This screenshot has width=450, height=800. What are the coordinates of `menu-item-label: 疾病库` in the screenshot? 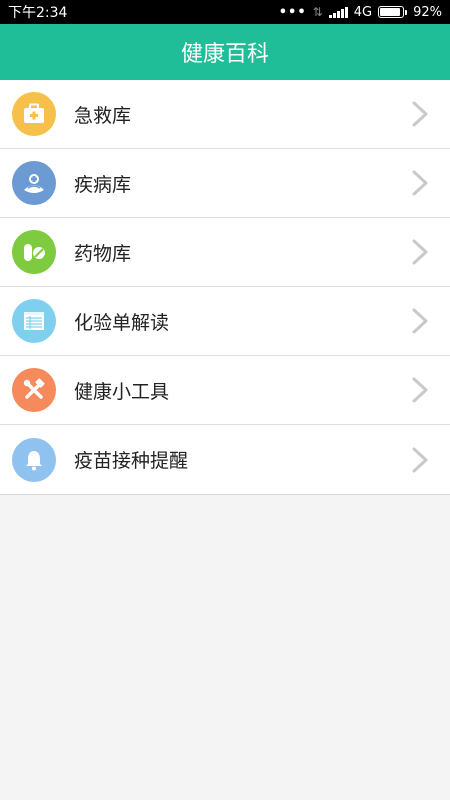 It's located at (103, 184).